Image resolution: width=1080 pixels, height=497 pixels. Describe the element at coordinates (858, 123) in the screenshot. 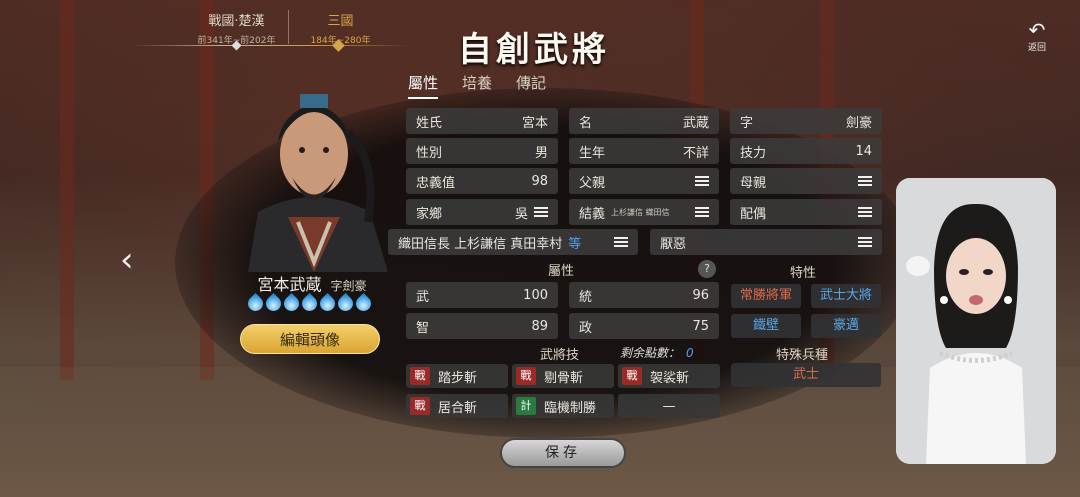

I see `field-value: 劍豪` at that location.